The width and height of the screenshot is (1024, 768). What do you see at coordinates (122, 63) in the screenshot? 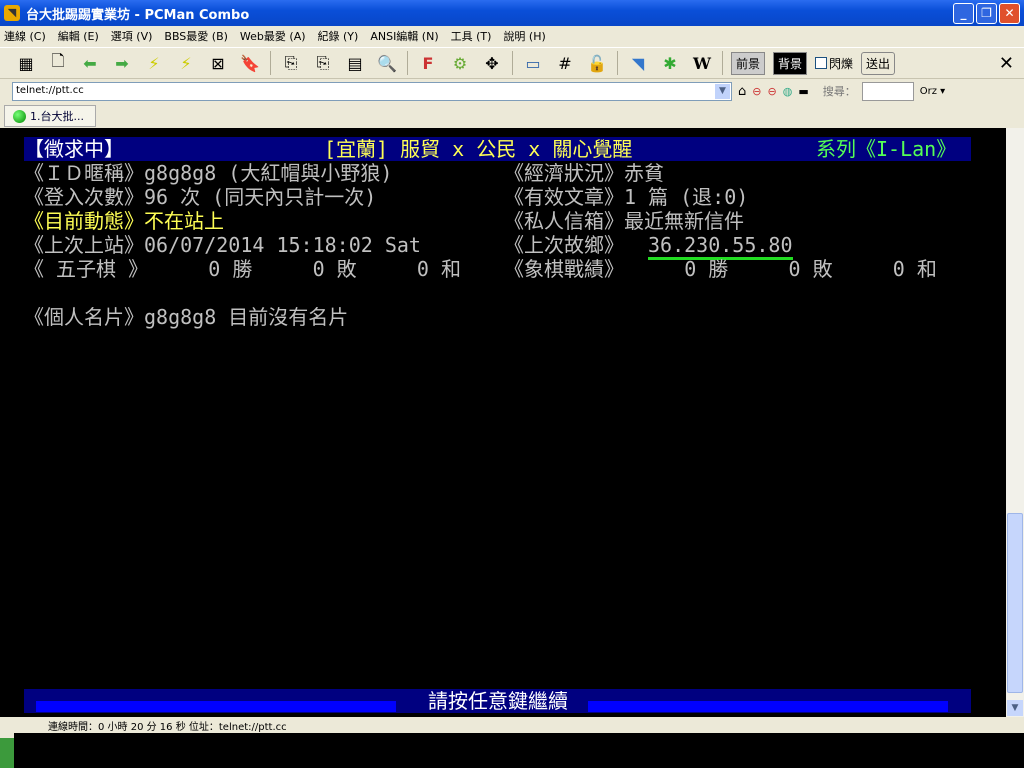
I see `forward-icon: ➡` at bounding box center [122, 63].